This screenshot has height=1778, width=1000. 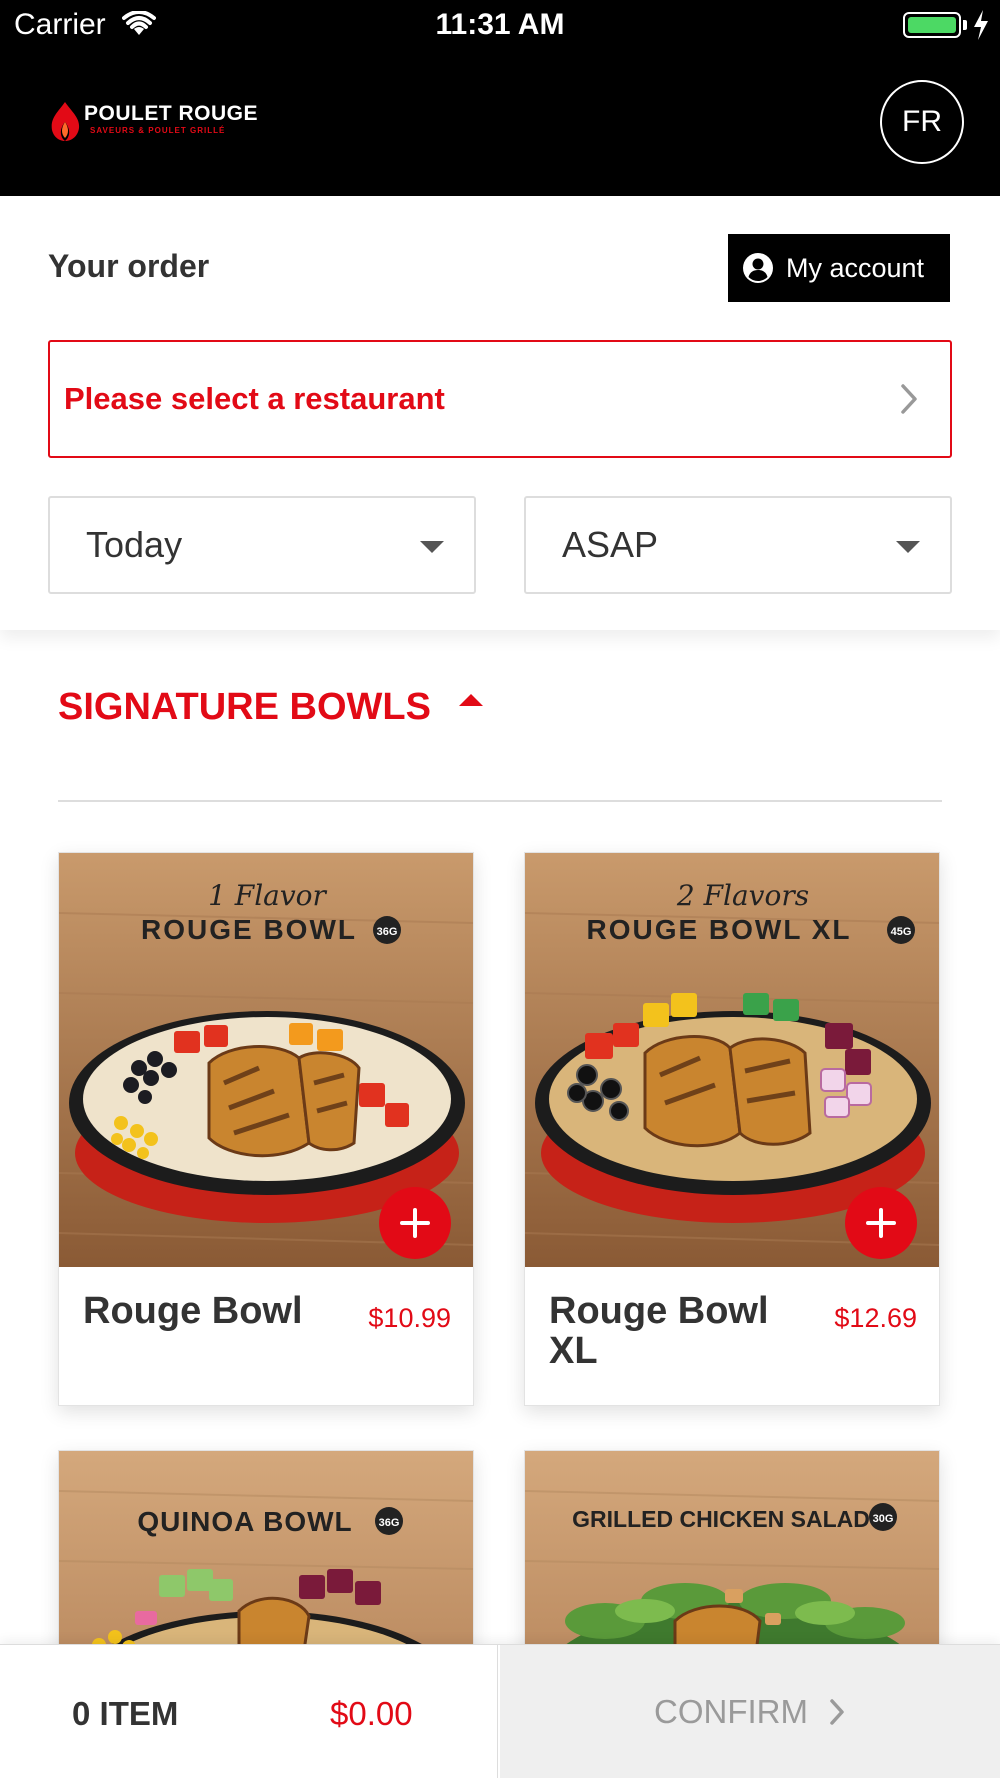 I want to click on product-price: $10.99, so click(x=409, y=1318).